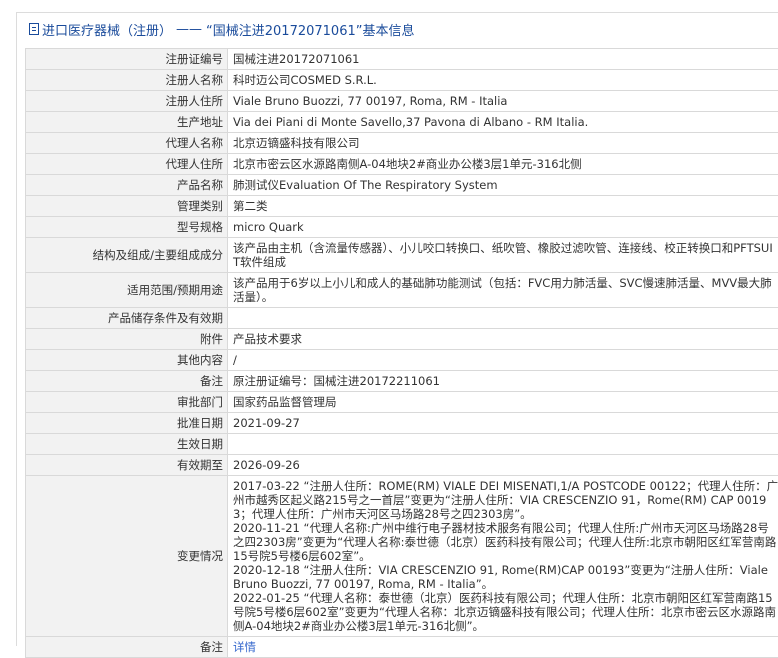 The height and width of the screenshot is (658, 778). What do you see at coordinates (127, 318) in the screenshot?
I see `field-label: 产品储存条件及有效期` at bounding box center [127, 318].